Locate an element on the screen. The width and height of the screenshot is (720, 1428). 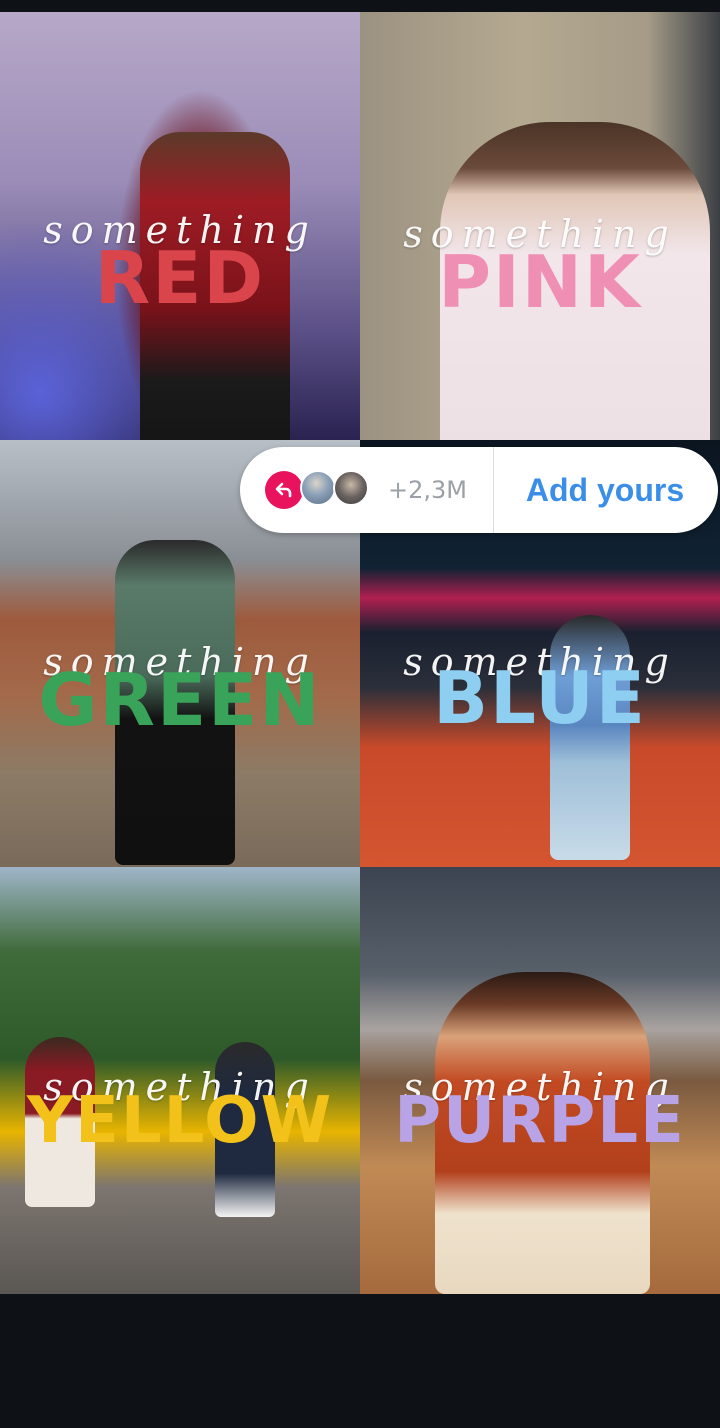
color-word: GREEN is located at coordinates (180, 700).